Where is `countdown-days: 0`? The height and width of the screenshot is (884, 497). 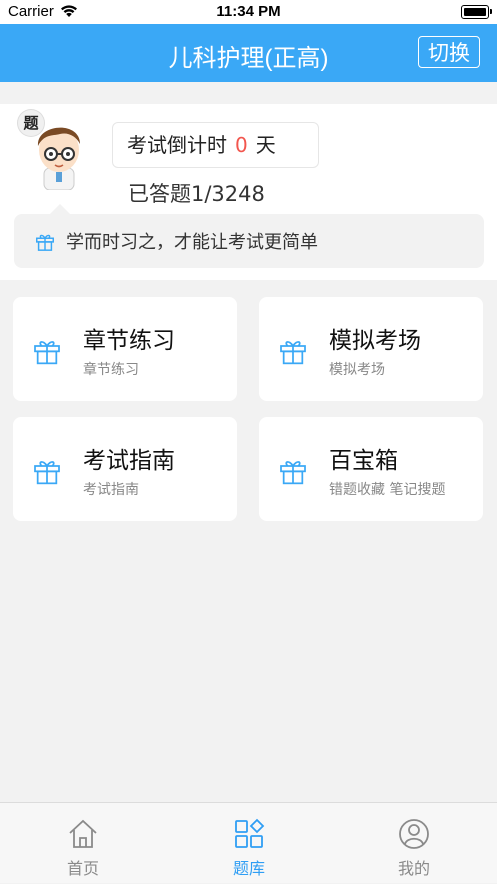
countdown-days: 0 is located at coordinates (241, 145).